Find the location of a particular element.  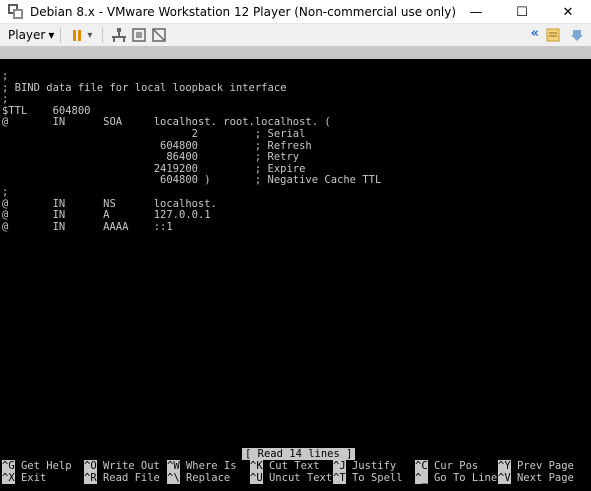

shortcut-go-to-line: ^_ Go To Line is located at coordinates (456, 478).